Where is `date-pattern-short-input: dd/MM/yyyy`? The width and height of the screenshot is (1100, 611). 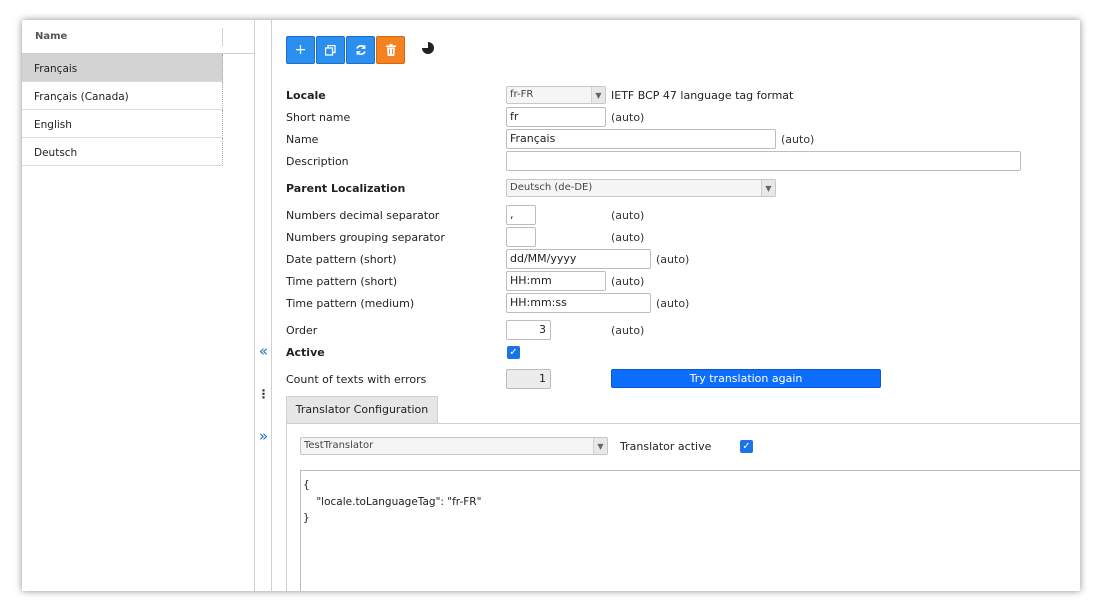
date-pattern-short-input: dd/MM/yyyy is located at coordinates (578, 259).